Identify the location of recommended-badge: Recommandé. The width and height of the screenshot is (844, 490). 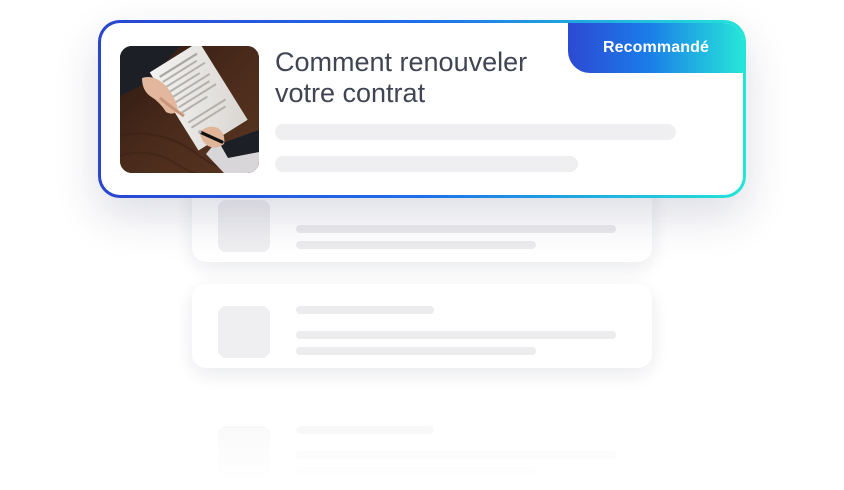
(655, 48).